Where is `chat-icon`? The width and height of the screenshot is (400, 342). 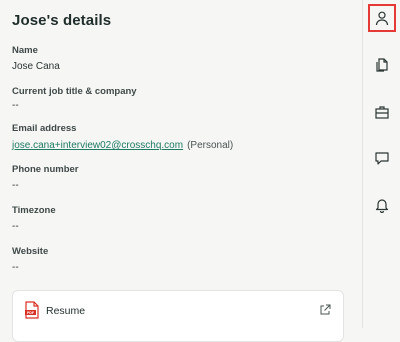
chat-icon is located at coordinates (382, 158).